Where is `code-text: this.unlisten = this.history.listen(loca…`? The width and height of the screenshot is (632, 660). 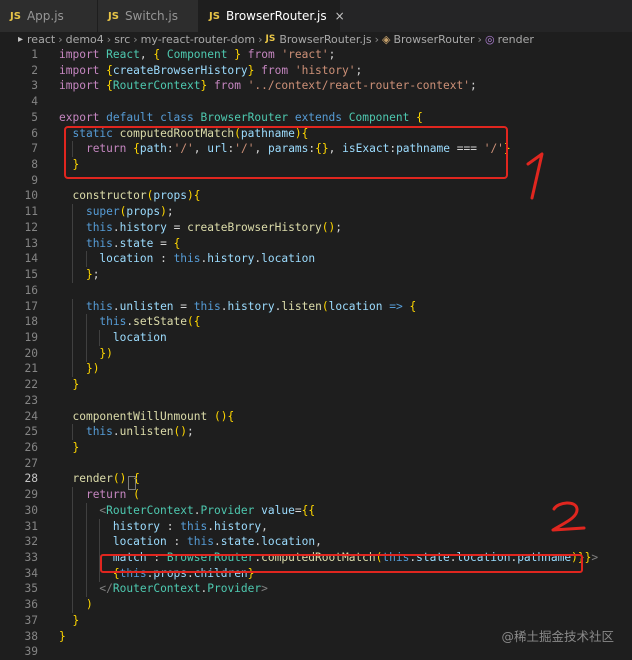 code-text: this.unlisten = this.history.listen(loca… is located at coordinates (251, 306).